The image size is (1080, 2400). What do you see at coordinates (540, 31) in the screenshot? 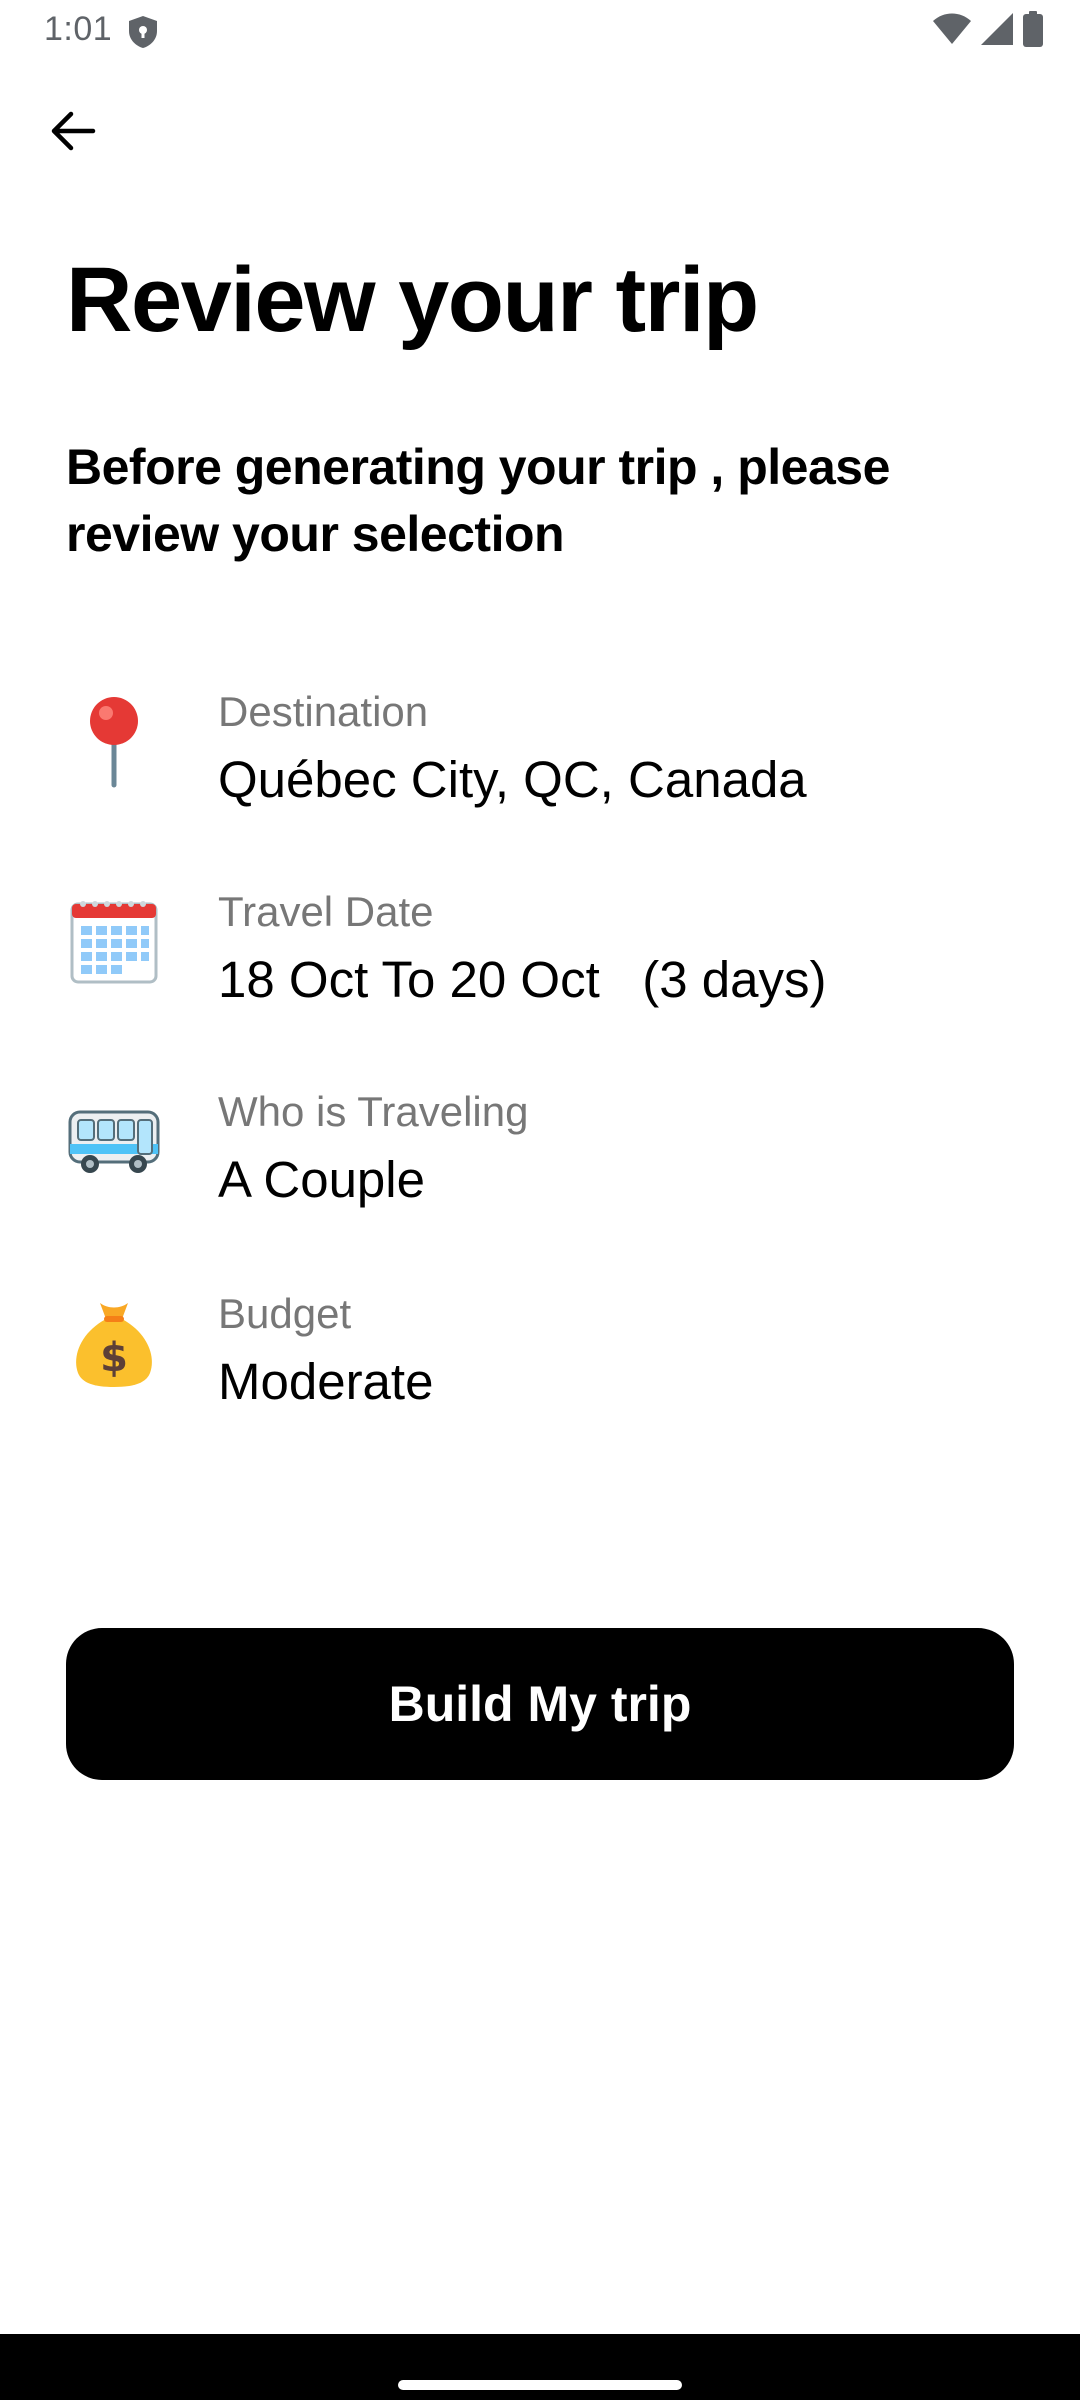
I see `status-bar: 1:01` at bounding box center [540, 31].